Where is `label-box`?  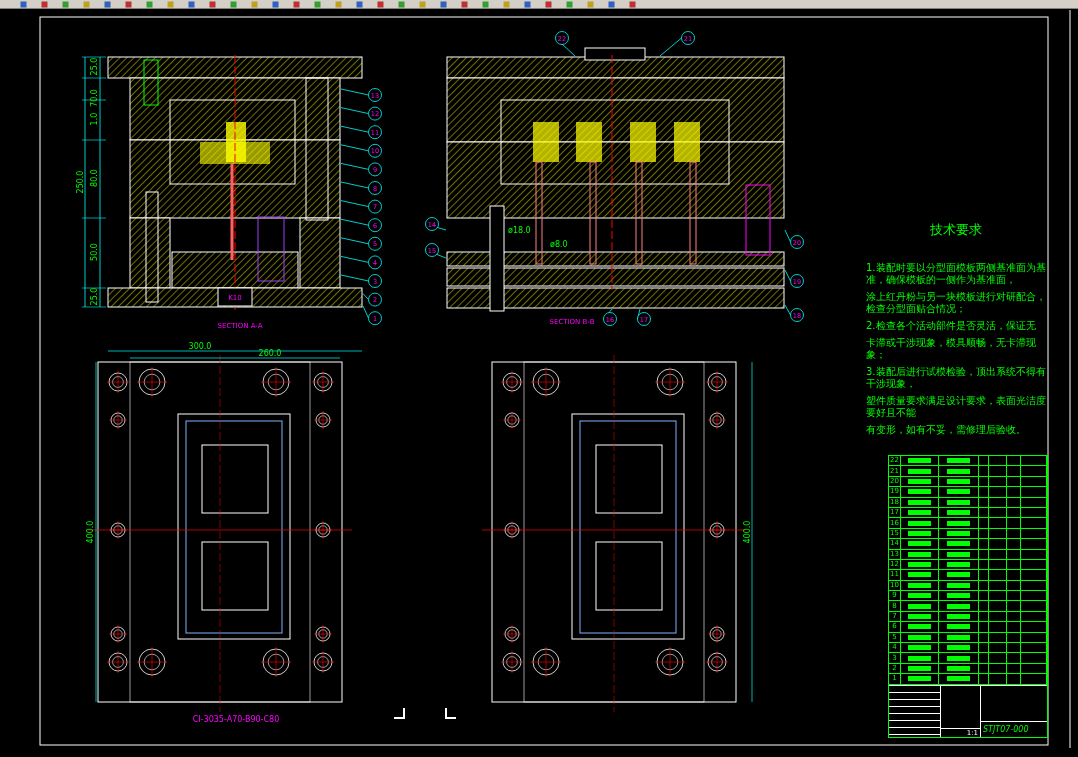 label-box is located at coordinates (235, 297).